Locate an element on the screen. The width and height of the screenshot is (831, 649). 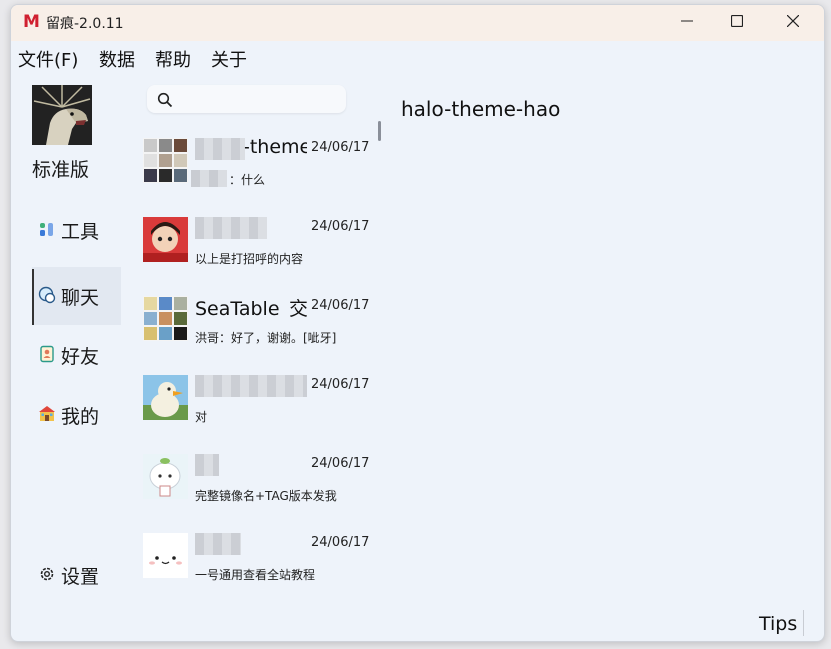
nav-mine-label: 我的 is located at coordinates (80, 417).